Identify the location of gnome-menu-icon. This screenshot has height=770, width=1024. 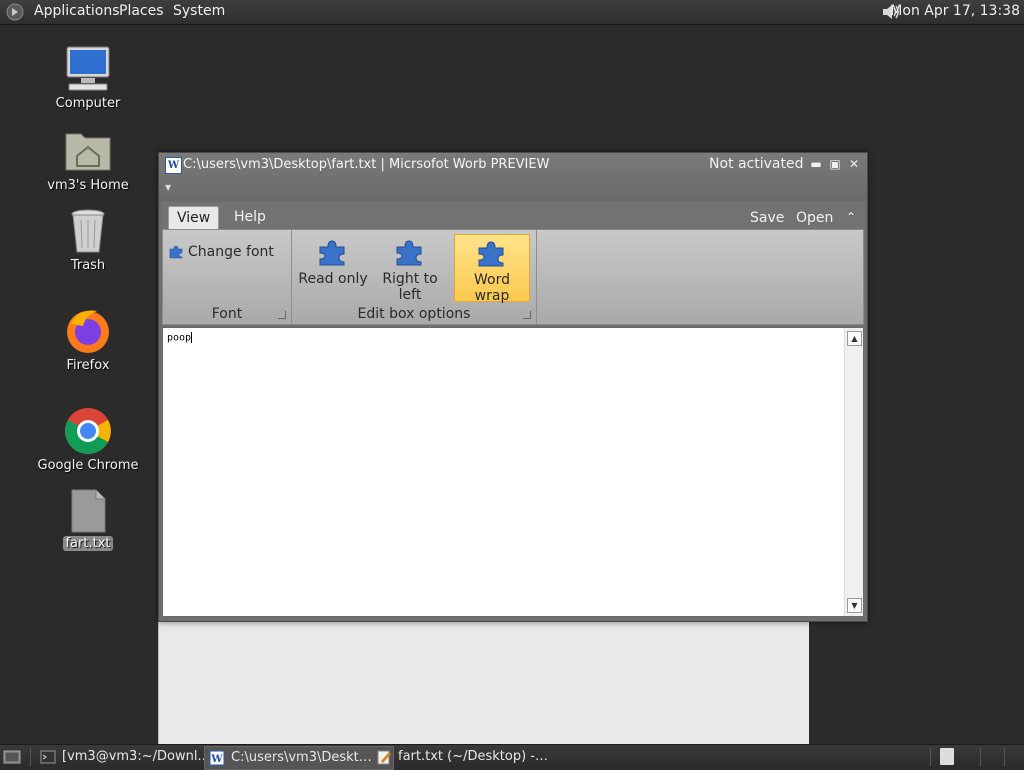
(15, 12).